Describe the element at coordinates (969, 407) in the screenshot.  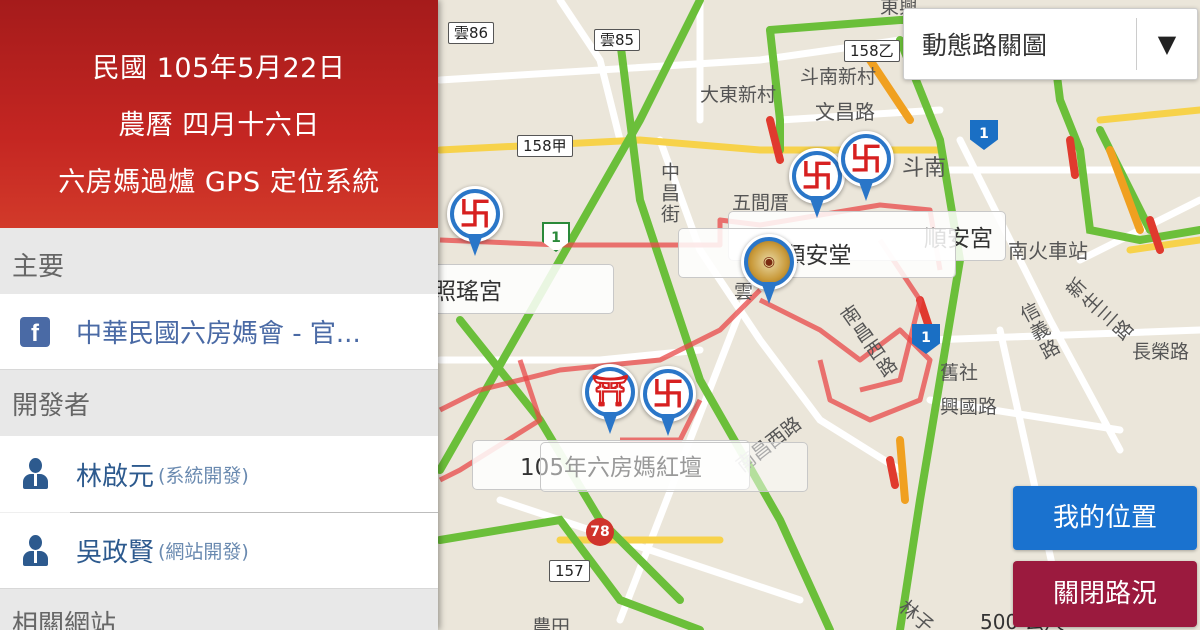
I see `road-label: 興國路` at that location.